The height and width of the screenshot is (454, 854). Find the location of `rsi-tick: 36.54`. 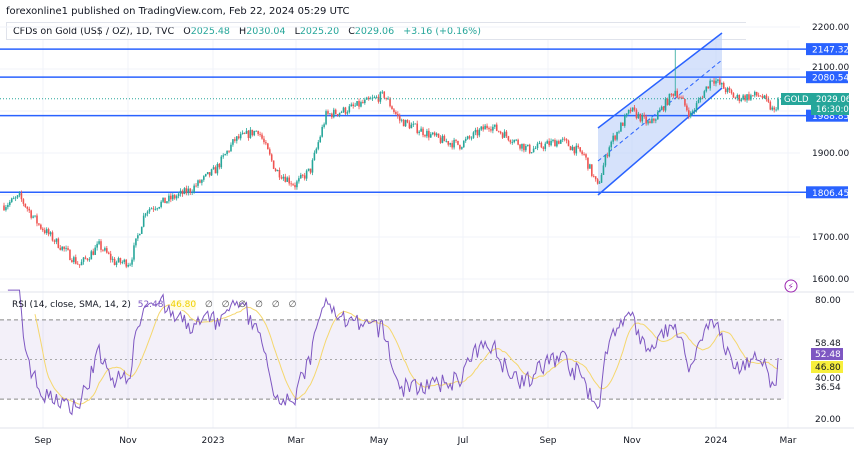

rsi-tick: 36.54 is located at coordinates (828, 388).